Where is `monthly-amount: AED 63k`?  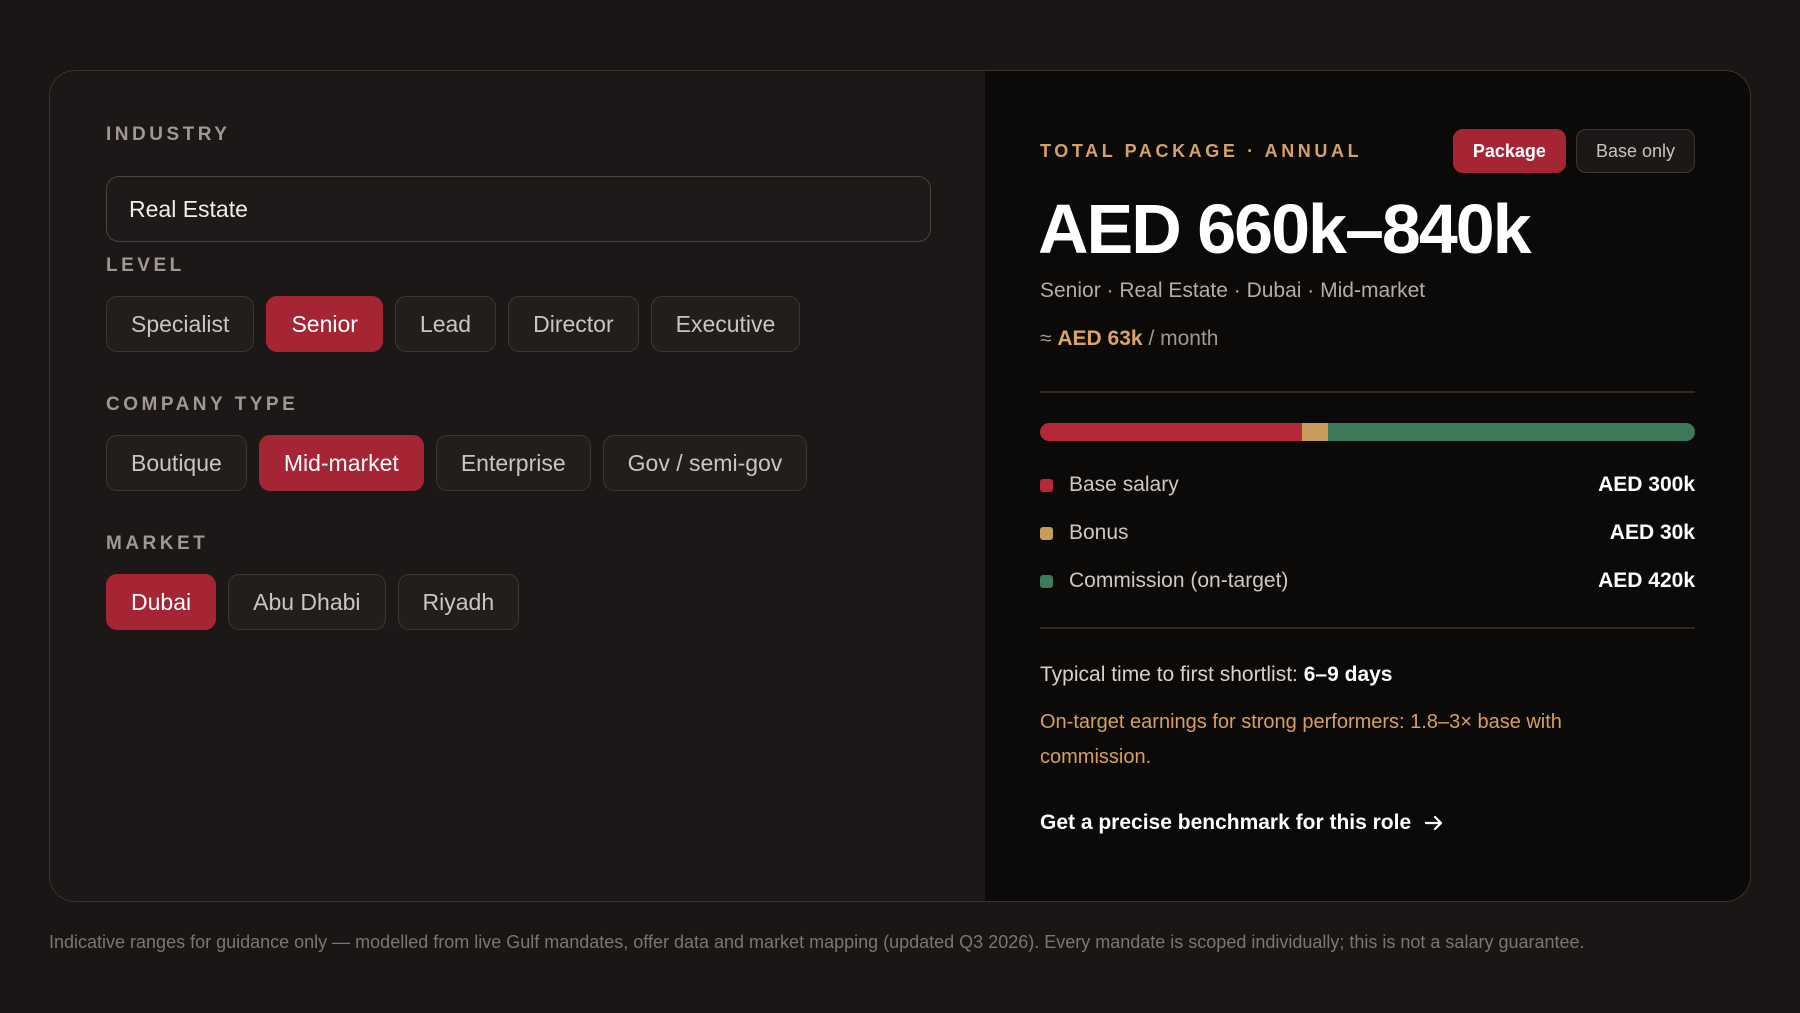
monthly-amount: AED 63k is located at coordinates (1100, 338).